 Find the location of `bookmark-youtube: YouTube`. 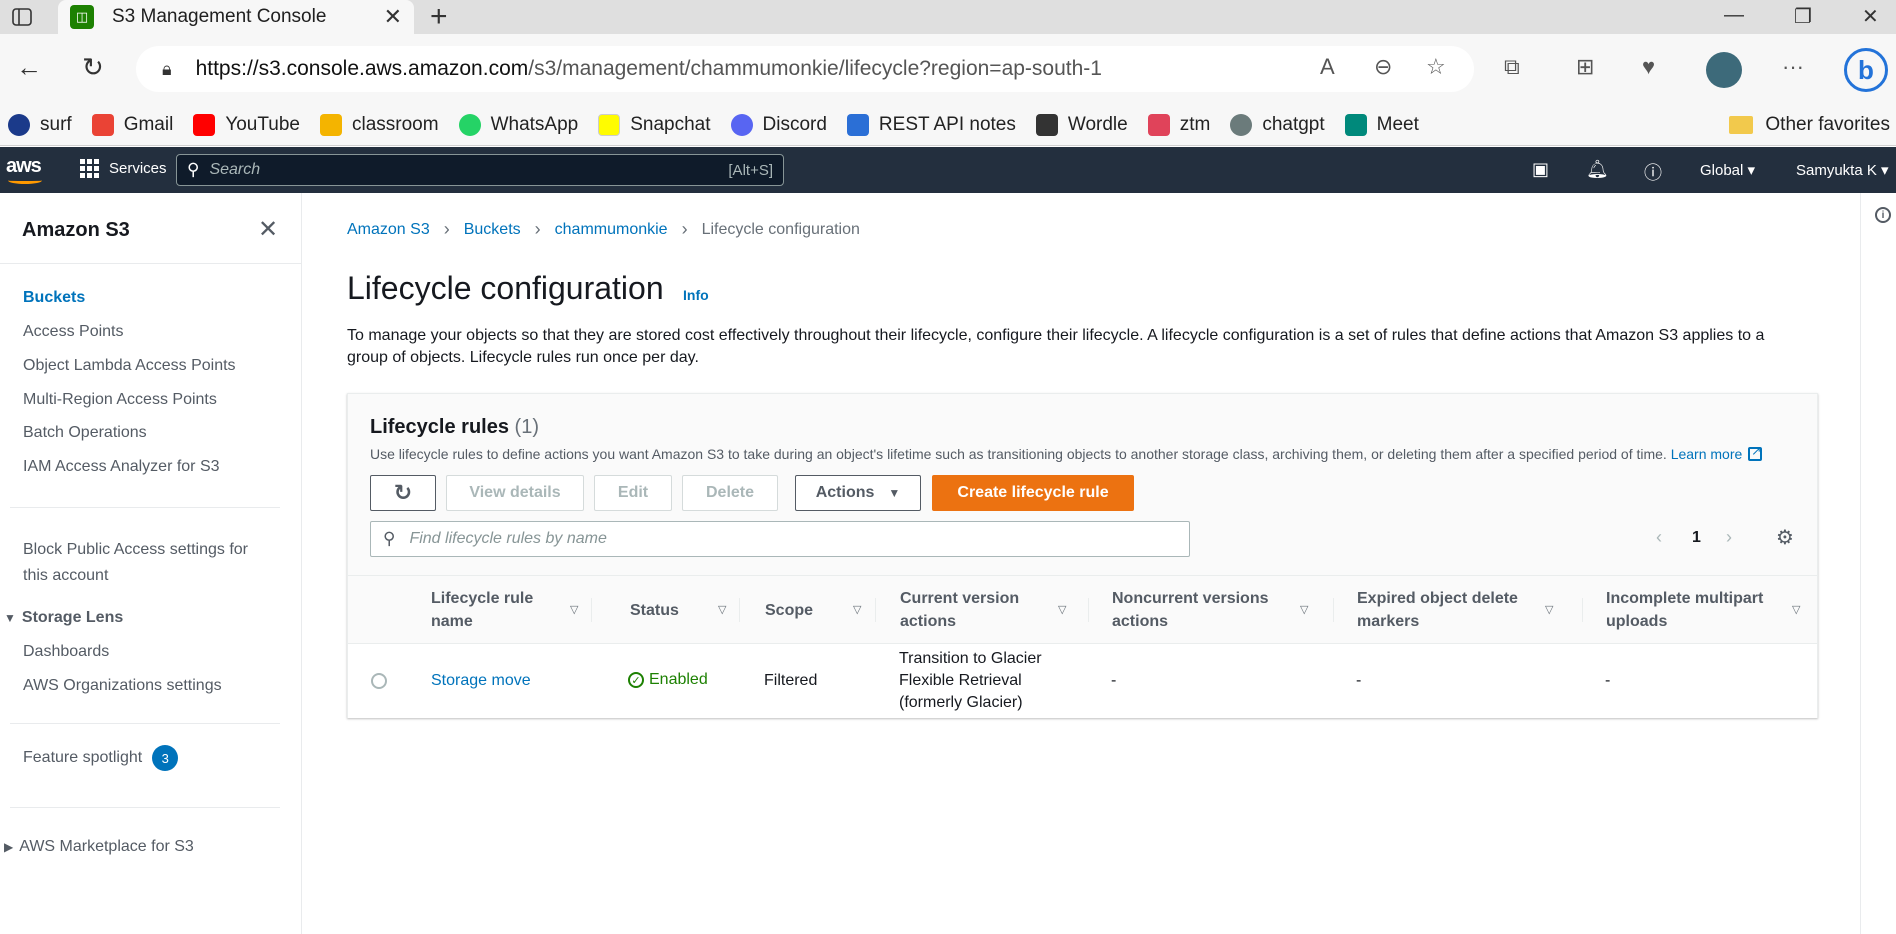

bookmark-youtube: YouTube is located at coordinates (246, 124).